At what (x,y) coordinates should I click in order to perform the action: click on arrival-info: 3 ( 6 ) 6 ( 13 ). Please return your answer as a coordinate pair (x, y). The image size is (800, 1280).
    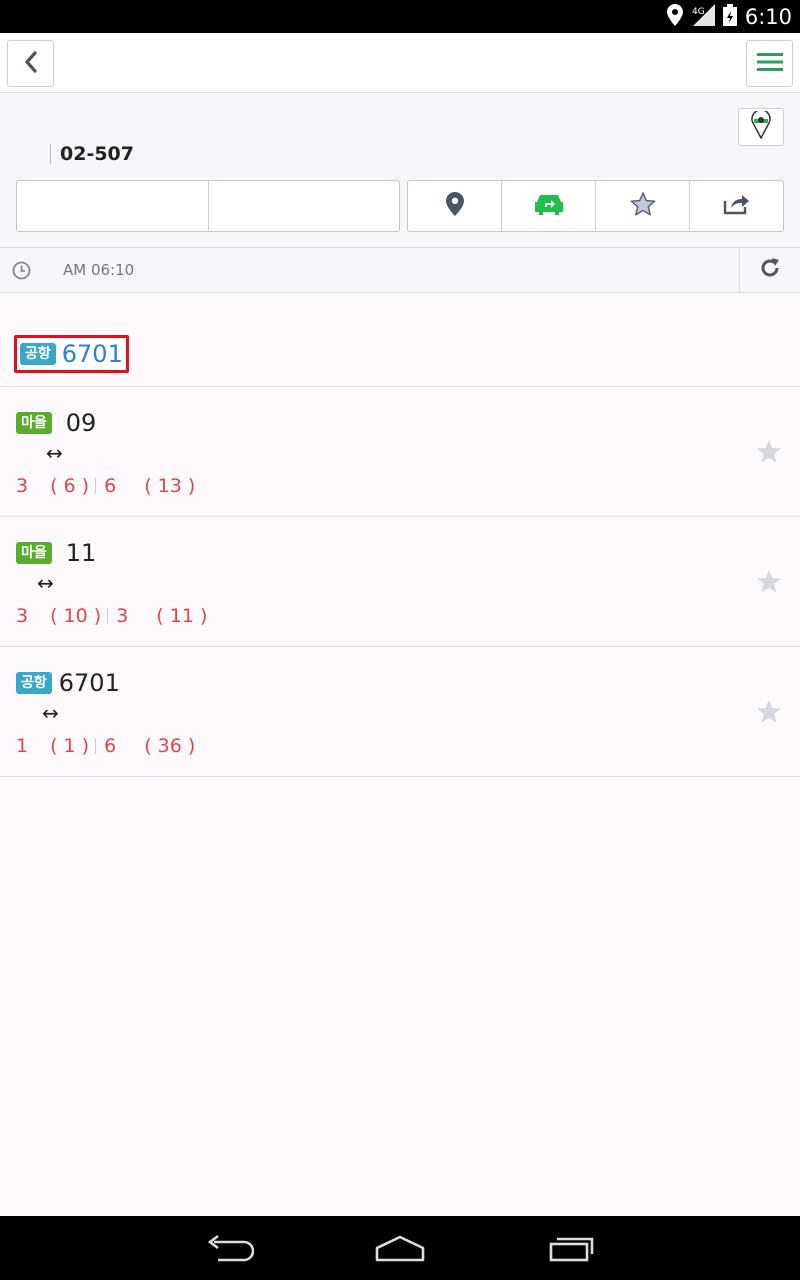
    Looking at the image, I should click on (105, 486).